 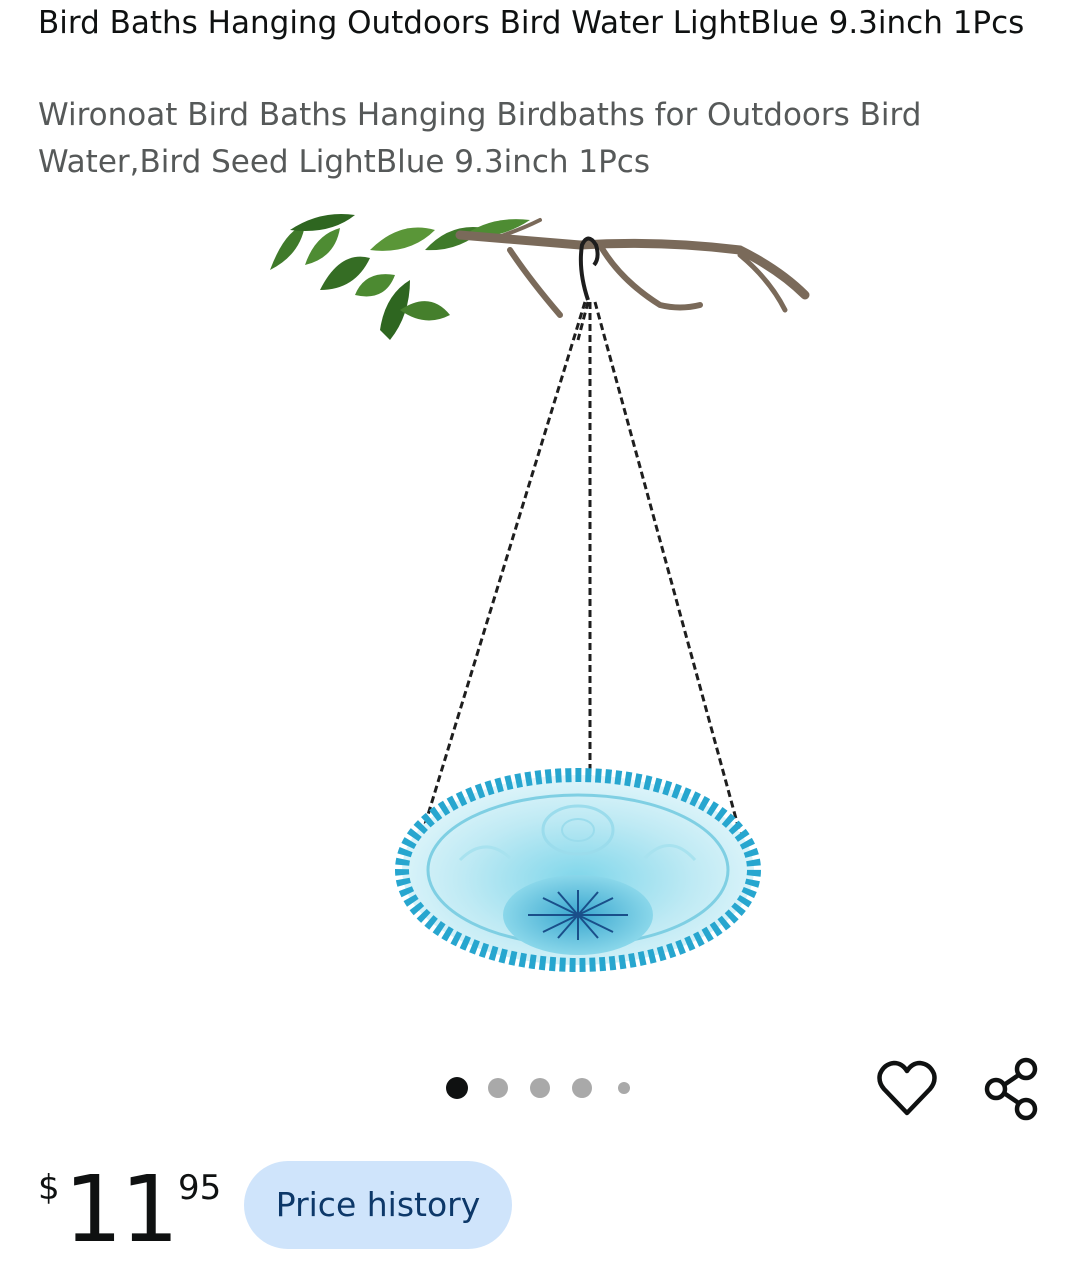 What do you see at coordinates (632, 268) in the screenshot?
I see `branch-decoration` at bounding box center [632, 268].